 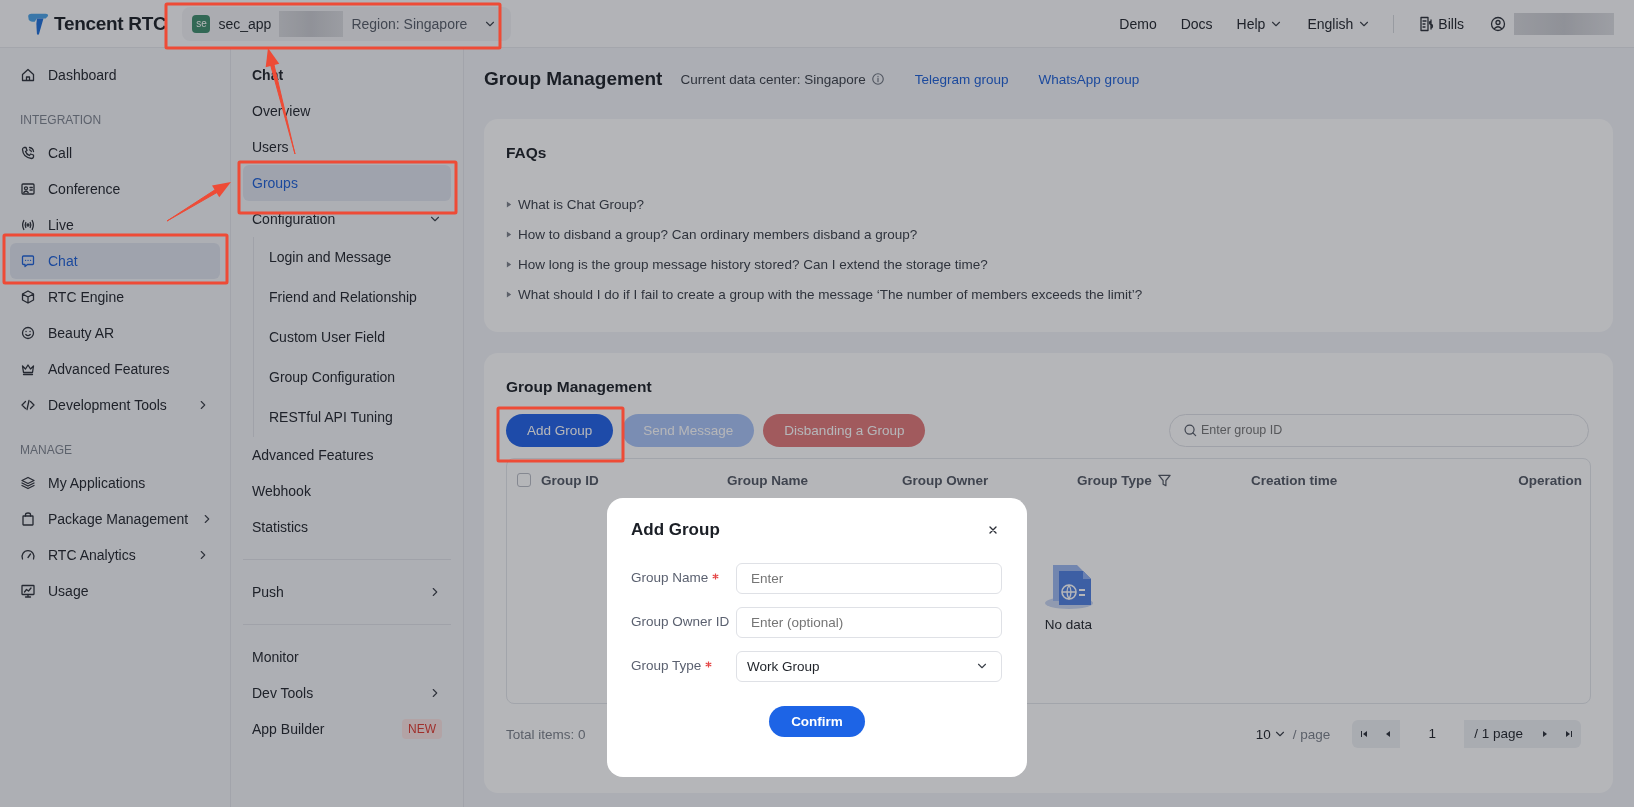 I want to click on field-label: Group Type, so click(x=666, y=666).